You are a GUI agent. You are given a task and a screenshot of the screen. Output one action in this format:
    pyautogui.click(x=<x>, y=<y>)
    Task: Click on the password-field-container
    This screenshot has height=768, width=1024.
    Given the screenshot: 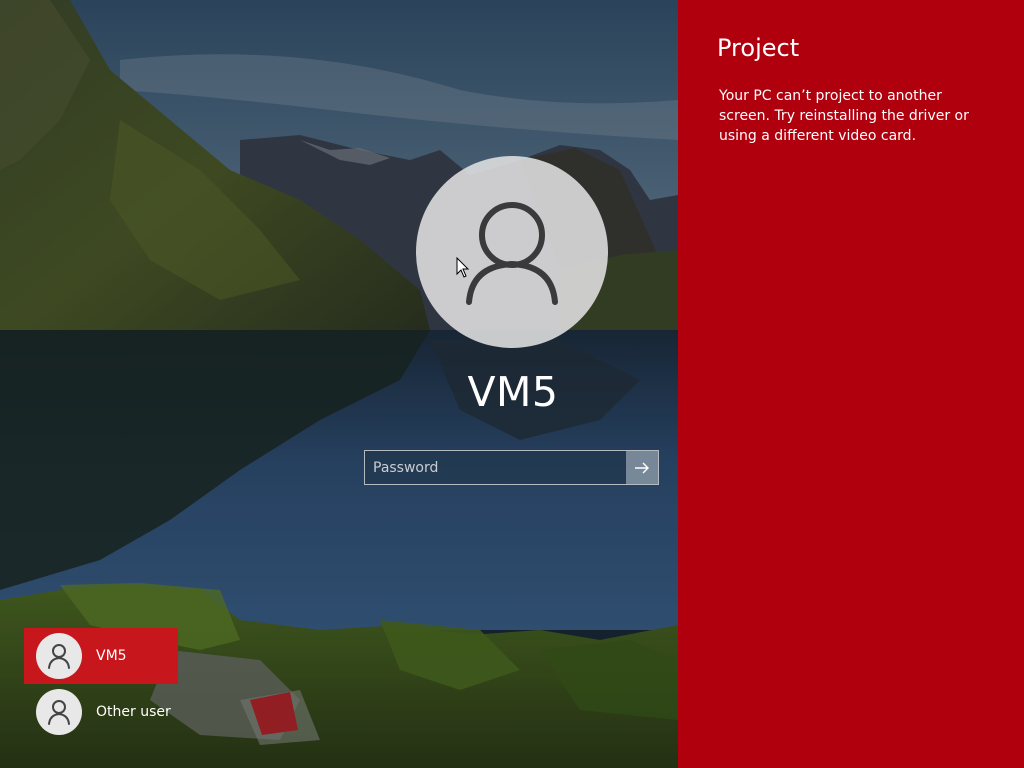 What is the action you would take?
    pyautogui.click(x=511, y=467)
    